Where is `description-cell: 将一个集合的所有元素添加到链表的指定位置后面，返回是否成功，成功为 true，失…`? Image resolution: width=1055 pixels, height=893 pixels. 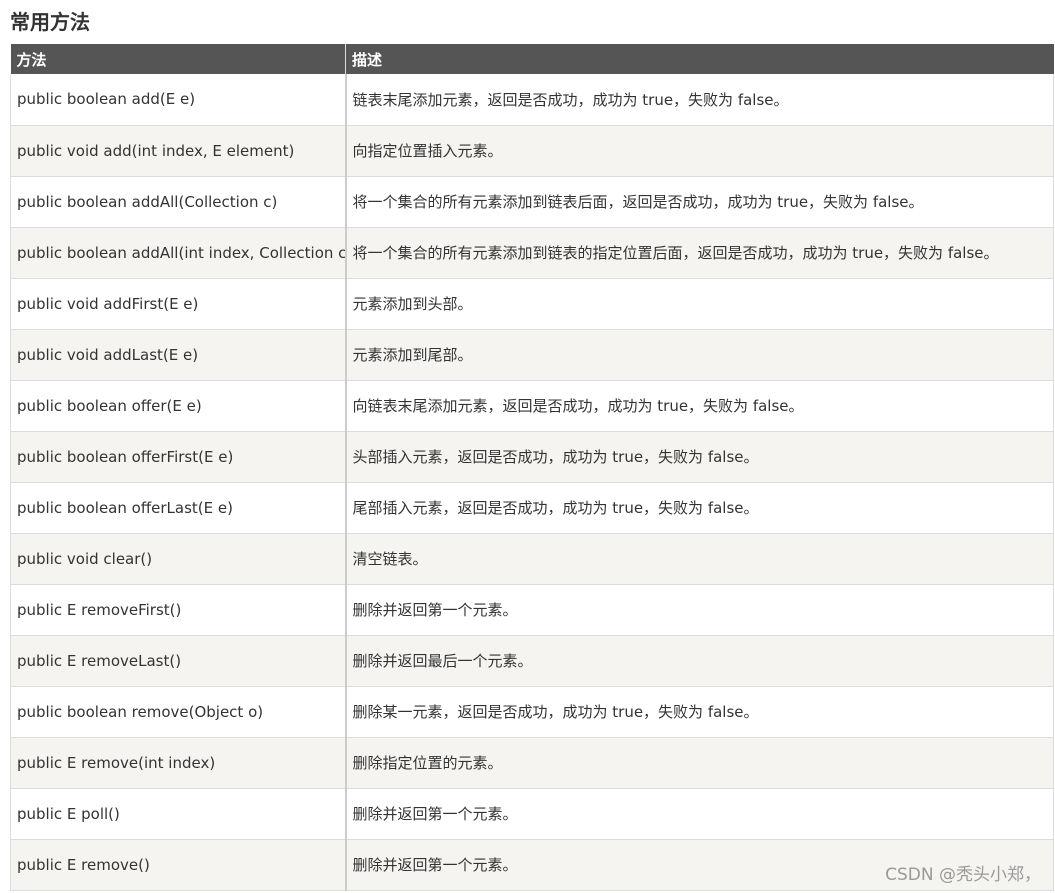
description-cell: 将一个集合的所有元素添加到链表的指定位置后面，返回是否成功，成功为 true，失… is located at coordinates (699, 253).